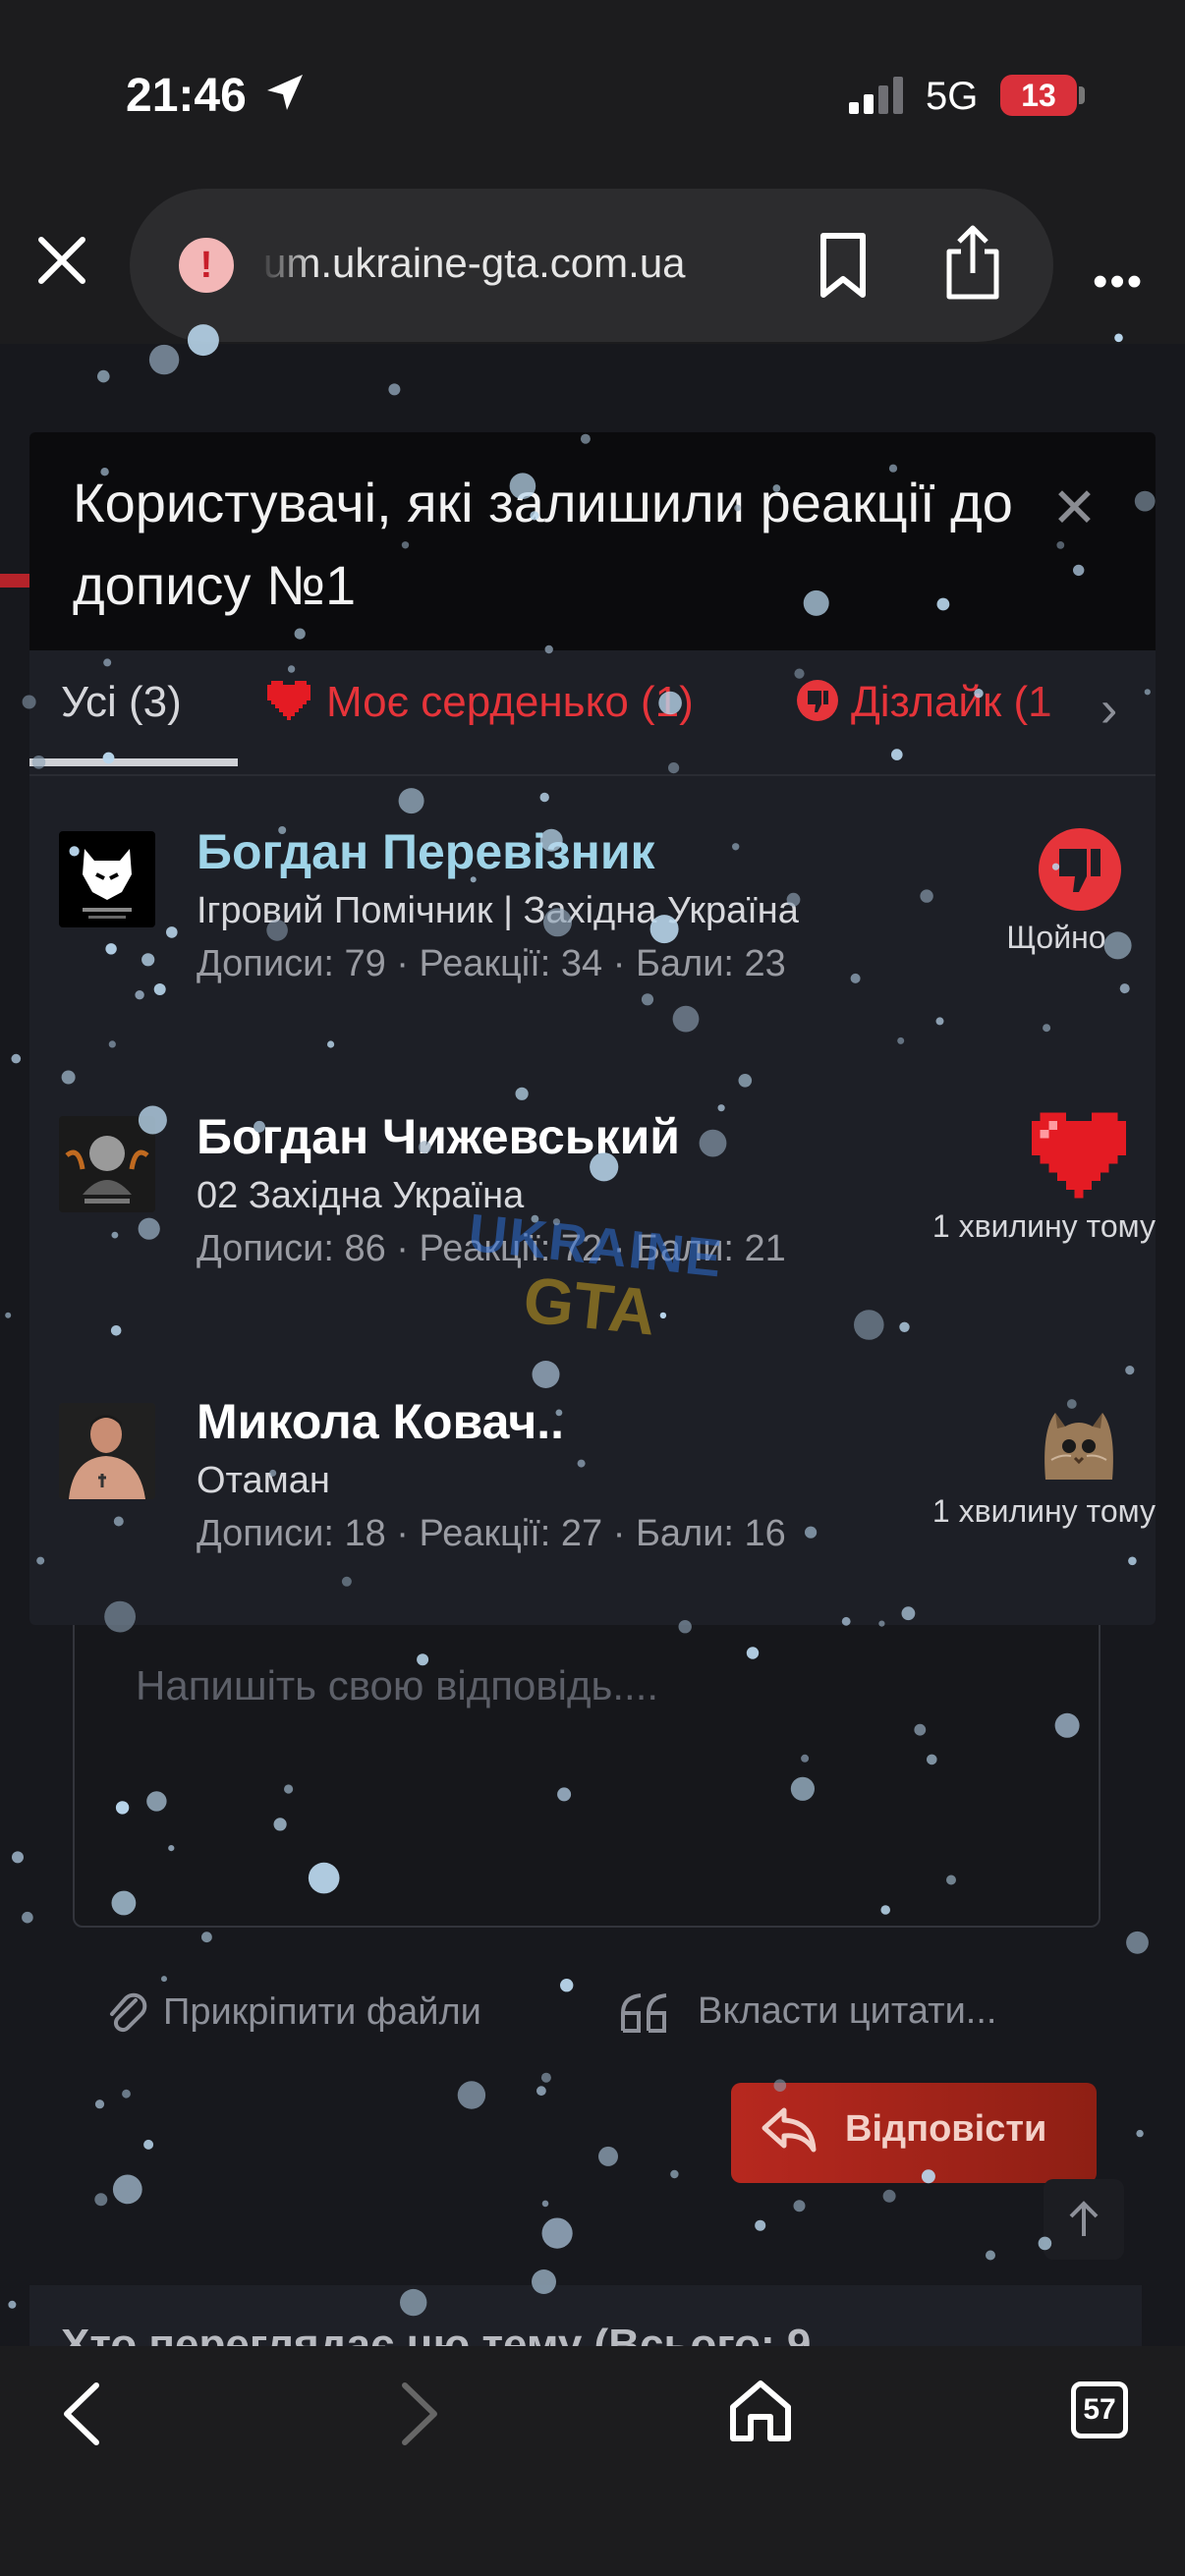  Describe the element at coordinates (644, 2012) in the screenshot. I see `quote-icon` at that location.